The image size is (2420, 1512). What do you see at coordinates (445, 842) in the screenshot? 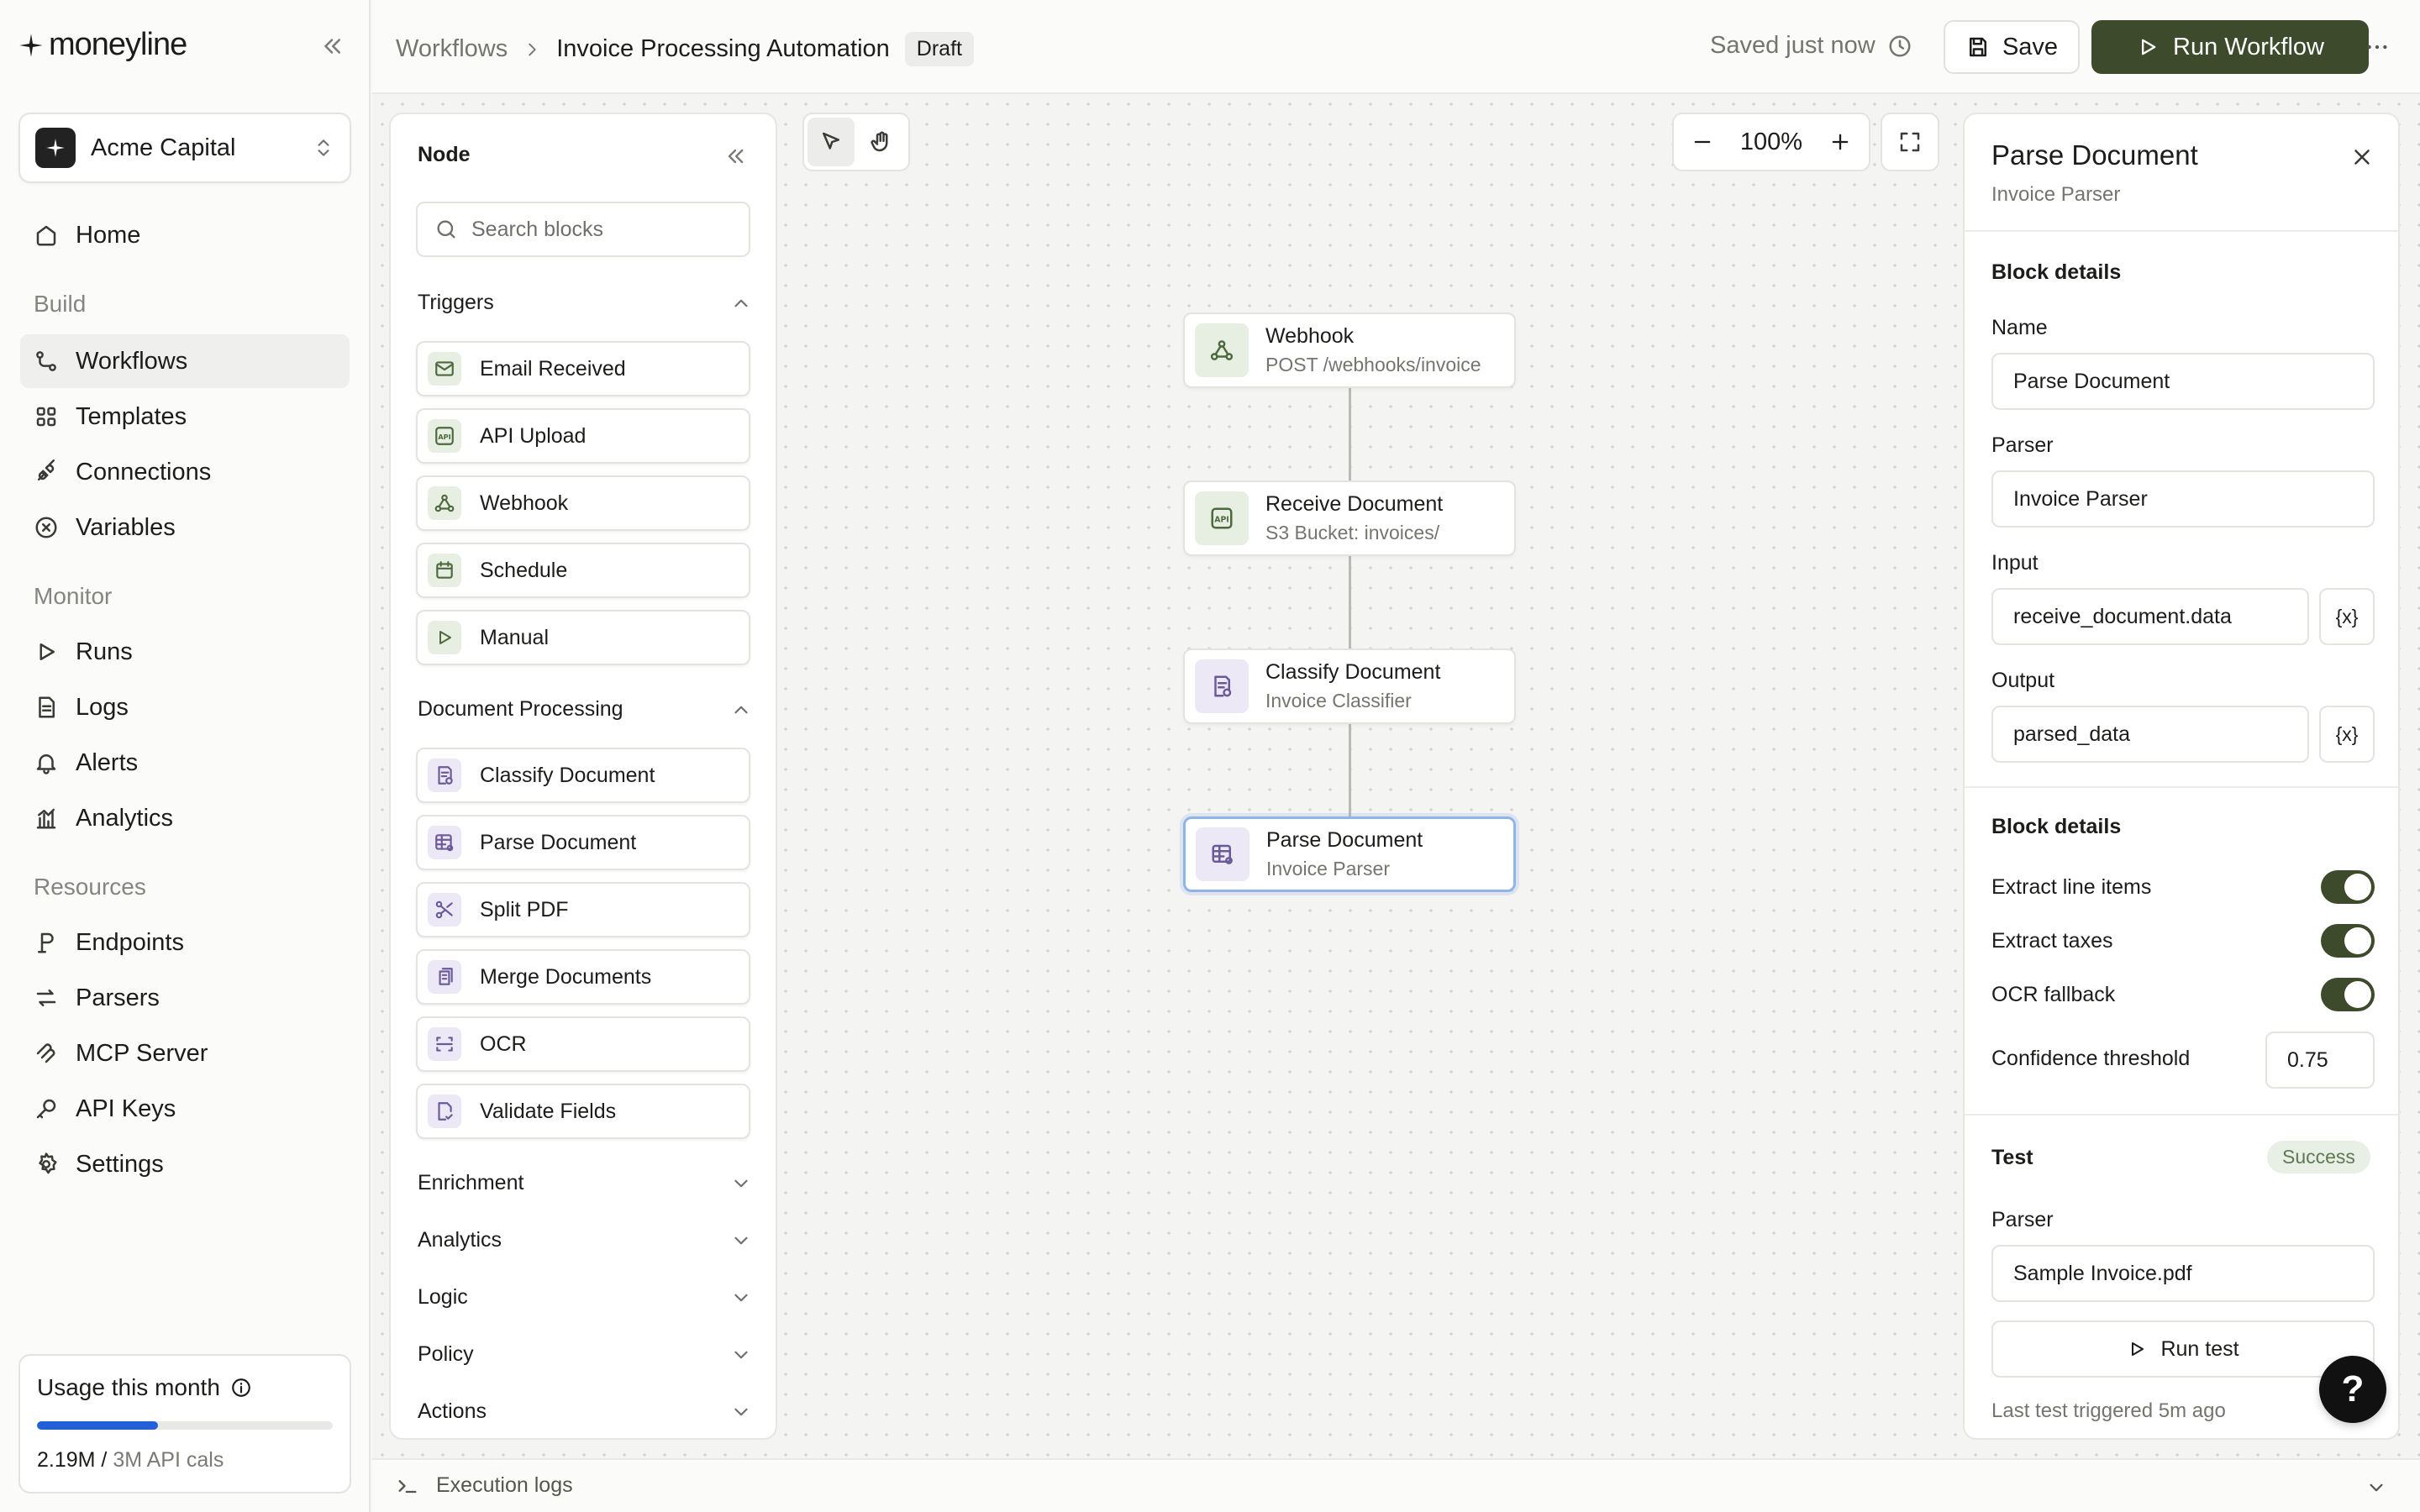
I see `parse-table-icon` at bounding box center [445, 842].